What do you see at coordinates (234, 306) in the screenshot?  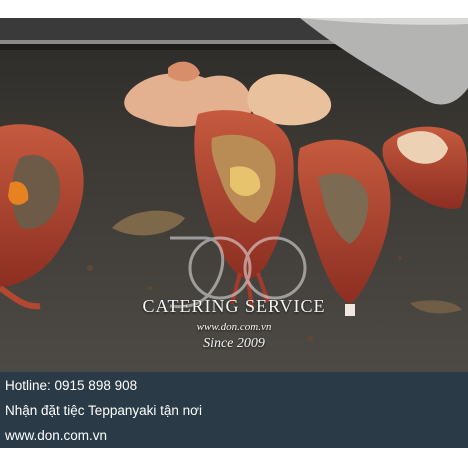 I see `watermark-brand: CATERING SERVICE` at bounding box center [234, 306].